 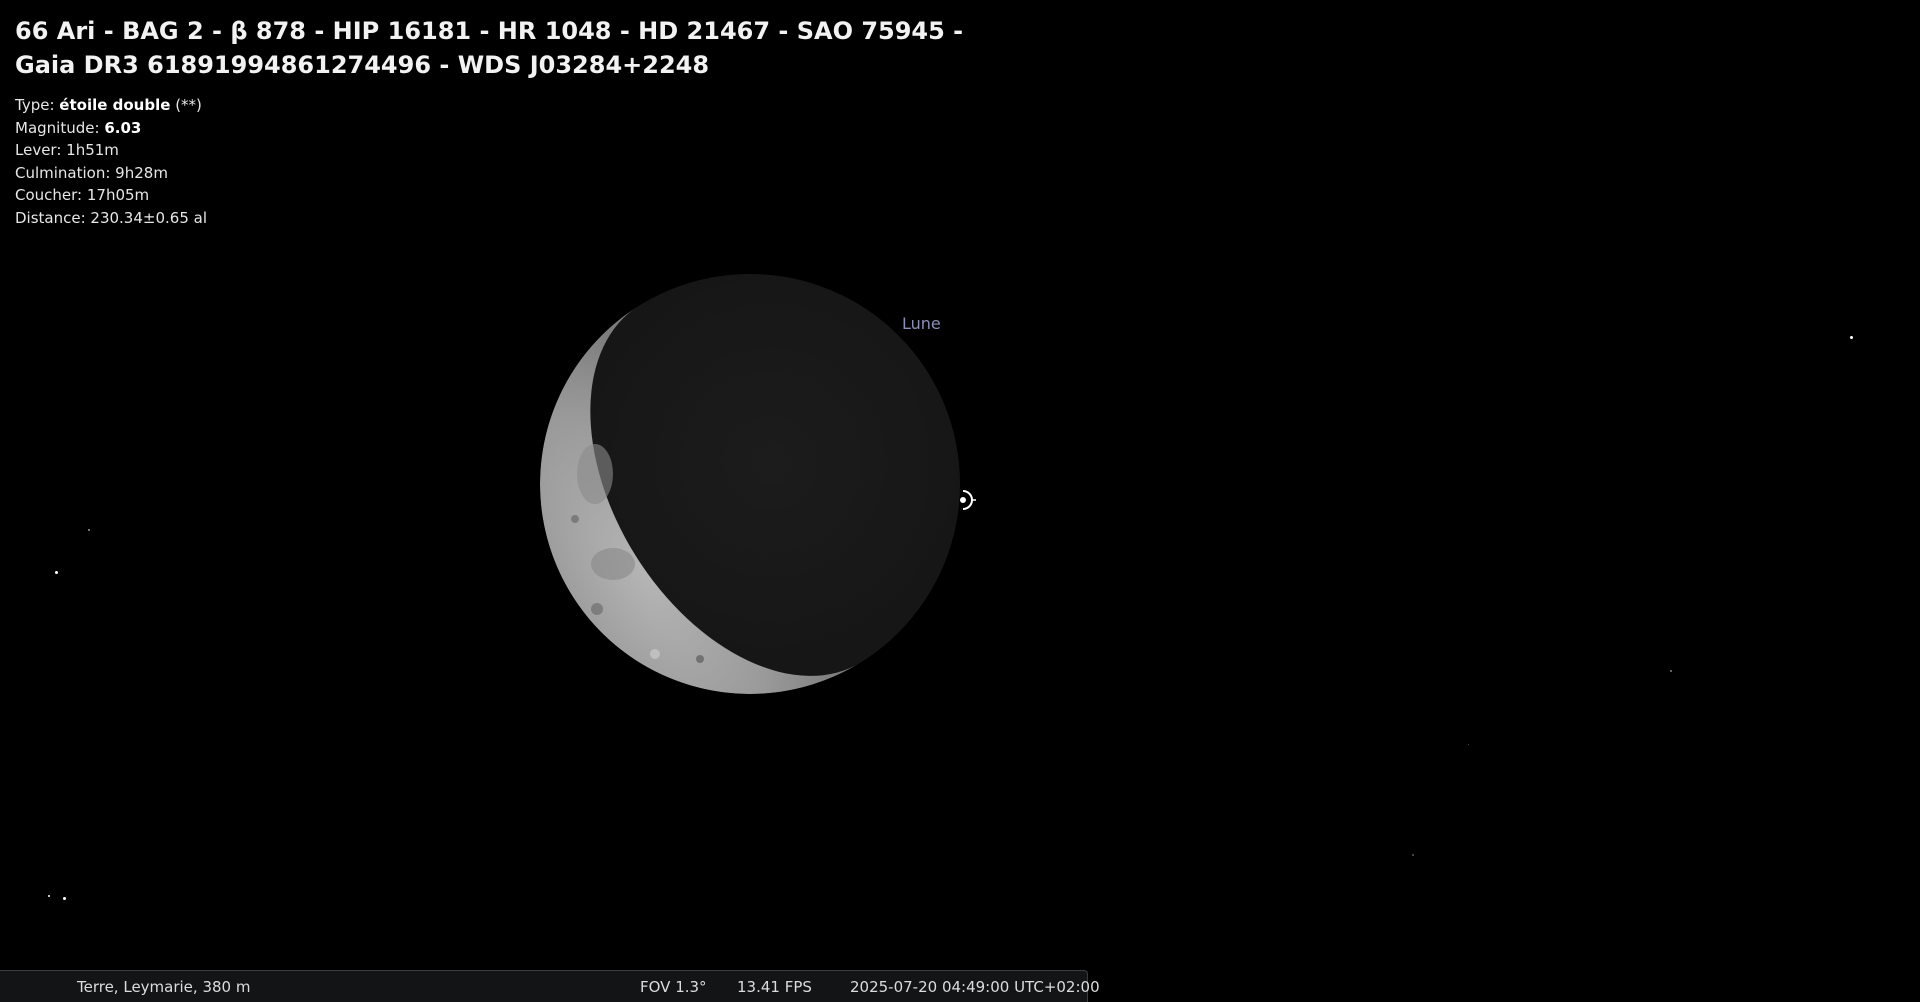 I want to click on datetime-readout: 2025-07-20 04:49:00 UTC+02:00, so click(x=975, y=987).